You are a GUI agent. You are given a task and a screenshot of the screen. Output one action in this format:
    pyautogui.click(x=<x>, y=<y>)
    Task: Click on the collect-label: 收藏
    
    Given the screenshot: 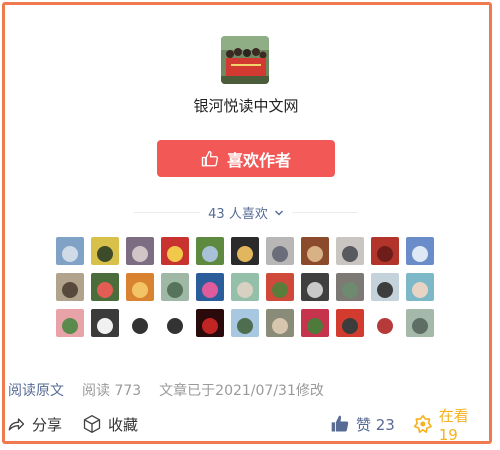 What is the action you would take?
    pyautogui.click(x=123, y=424)
    